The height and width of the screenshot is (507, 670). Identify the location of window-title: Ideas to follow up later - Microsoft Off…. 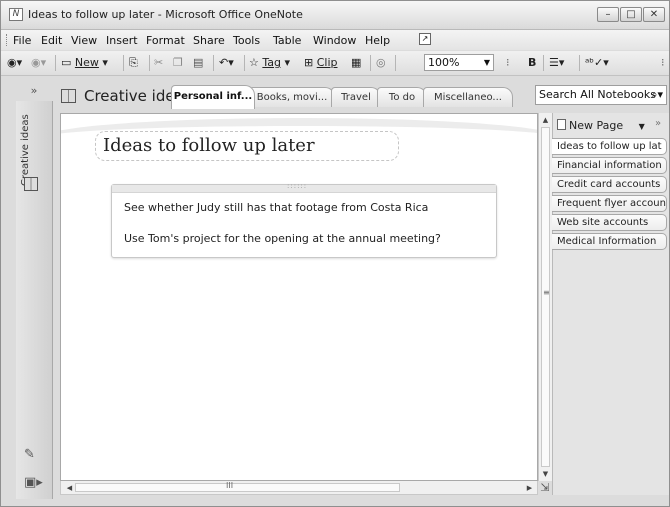
(165, 14).